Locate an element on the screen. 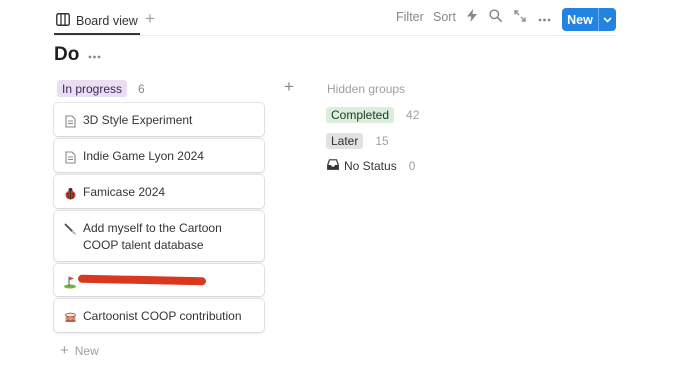  expand-button is located at coordinates (520, 18).